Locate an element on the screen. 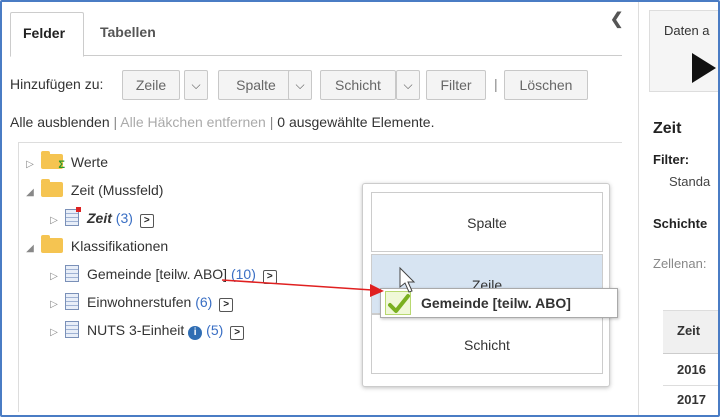  add-to-label: Hinzufügen zu: is located at coordinates (57, 84).